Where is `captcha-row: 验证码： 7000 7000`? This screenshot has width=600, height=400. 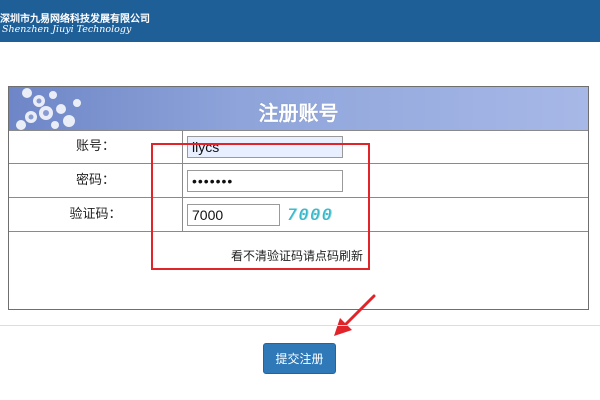 captcha-row: 验证码： 7000 7000 is located at coordinates (298, 215).